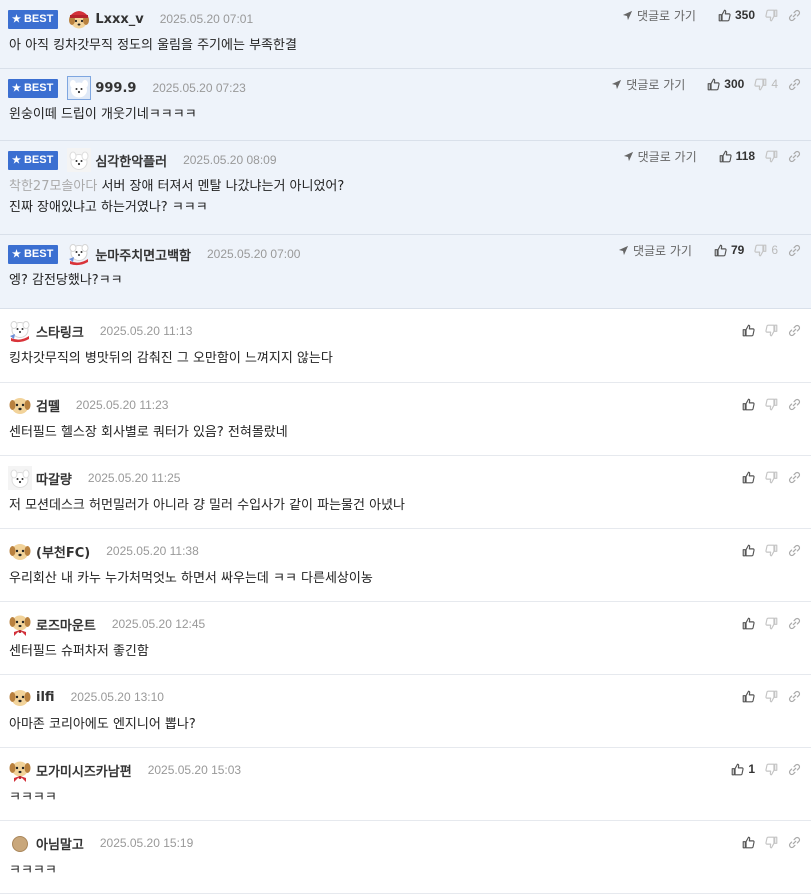  What do you see at coordinates (53, 186) in the screenshot?
I see `mention: 착한27모솔아다` at bounding box center [53, 186].